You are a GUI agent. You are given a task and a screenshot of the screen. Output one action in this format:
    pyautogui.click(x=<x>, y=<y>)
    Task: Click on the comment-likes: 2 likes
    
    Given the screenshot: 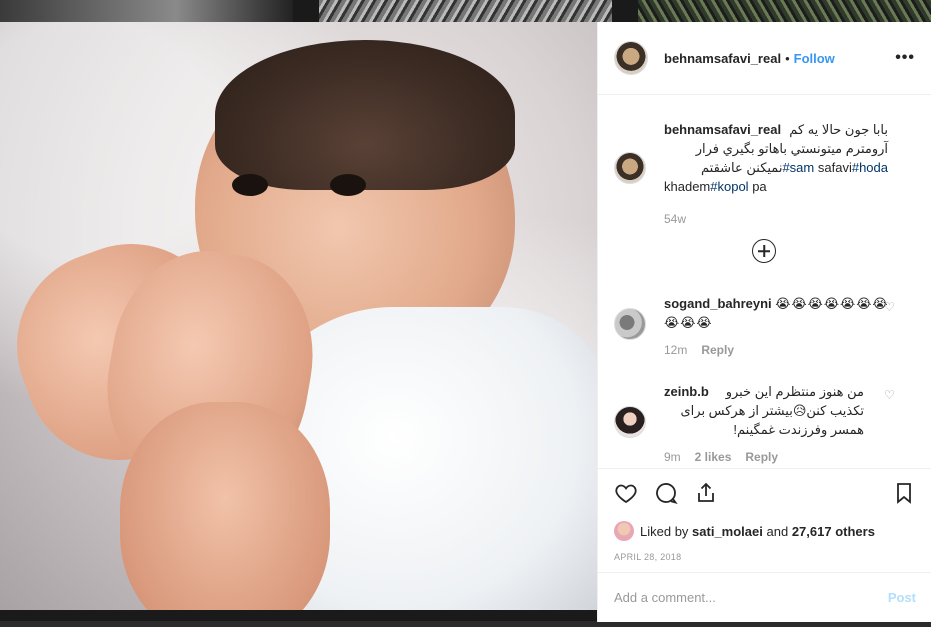 What is the action you would take?
    pyautogui.click(x=713, y=457)
    